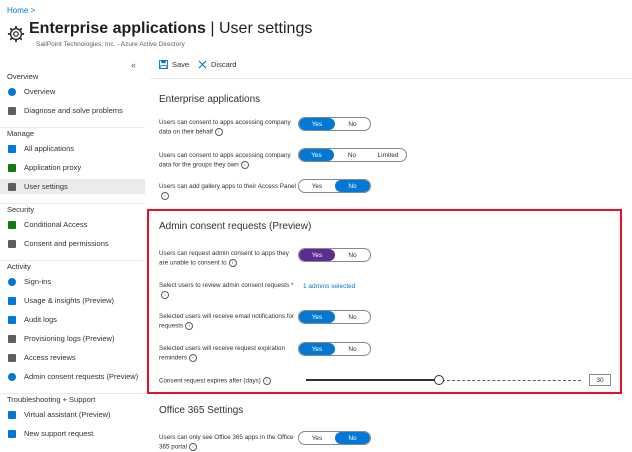 Image resolution: width=632 pixels, height=452 pixels. I want to click on sidebar-item-new-support-request: New support request, so click(72, 433).